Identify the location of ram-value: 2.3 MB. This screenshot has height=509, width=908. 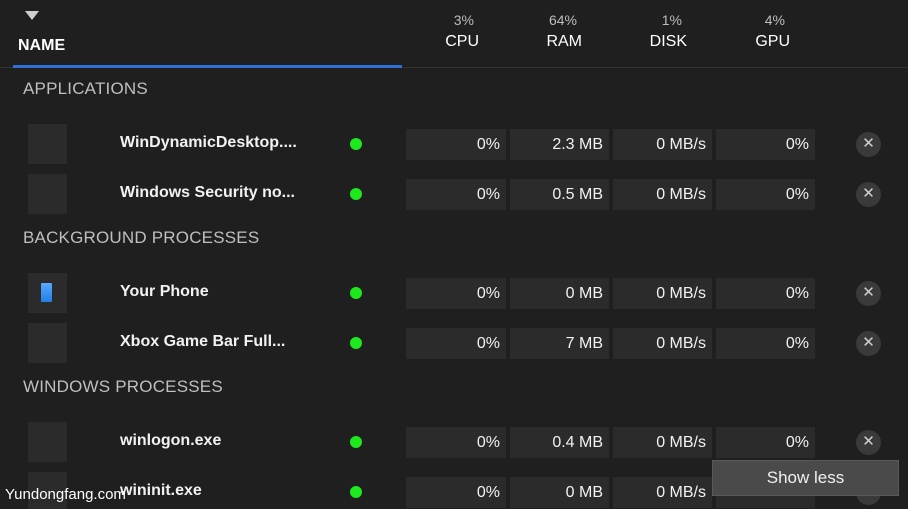
(559, 144).